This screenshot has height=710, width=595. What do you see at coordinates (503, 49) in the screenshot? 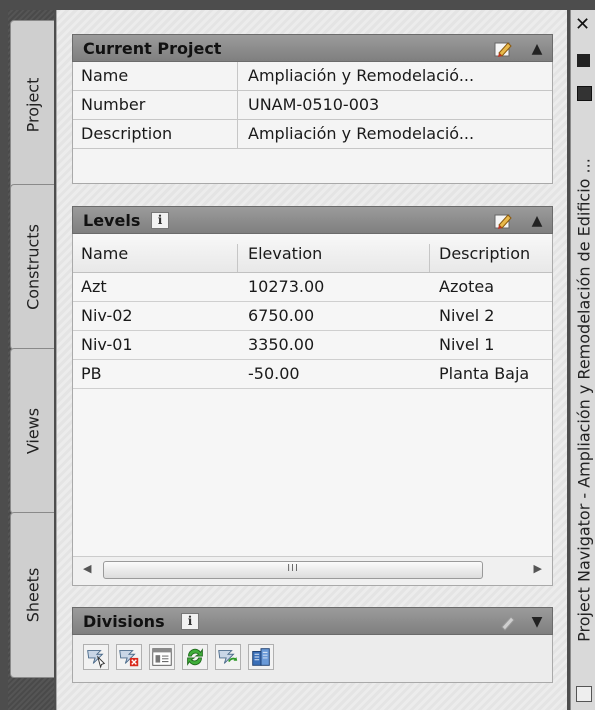
I see `edit-project-icon` at bounding box center [503, 49].